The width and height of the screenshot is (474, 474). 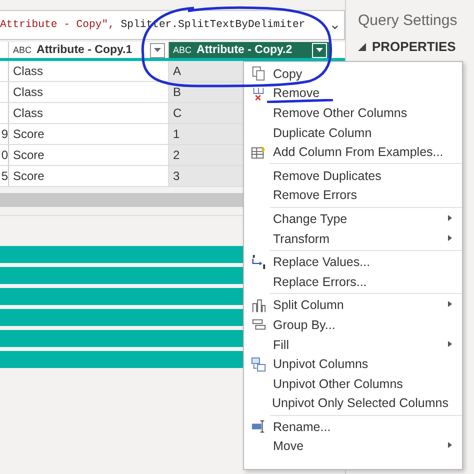 I want to click on column-label: Attribute - Copy.2, so click(x=245, y=50).